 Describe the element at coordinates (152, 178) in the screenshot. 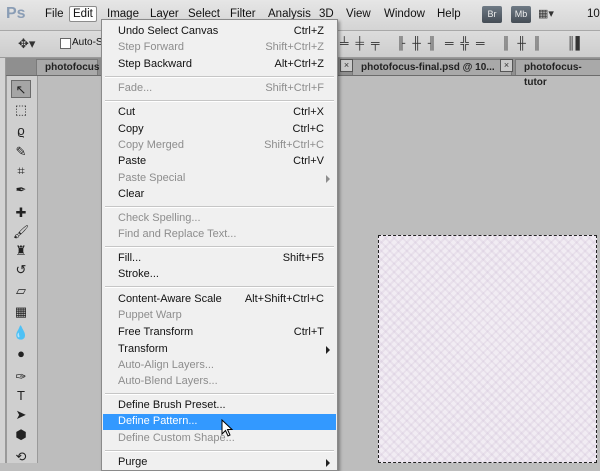

I see `menu-item-label: Paste Special` at that location.